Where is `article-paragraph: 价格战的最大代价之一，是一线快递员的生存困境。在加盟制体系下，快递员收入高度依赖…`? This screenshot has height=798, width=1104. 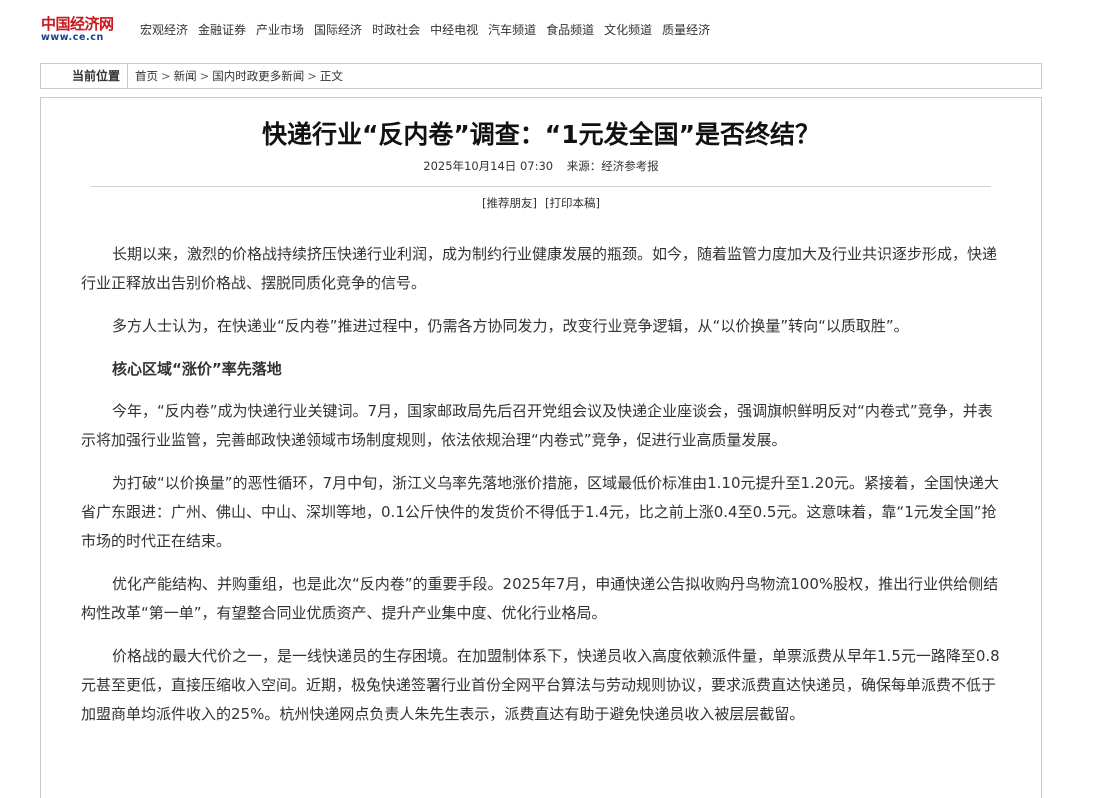 article-paragraph: 价格战的最大代价之一，是一线快递员的生存困境。在加盟制体系下，快递员收入高度依赖… is located at coordinates (540, 685).